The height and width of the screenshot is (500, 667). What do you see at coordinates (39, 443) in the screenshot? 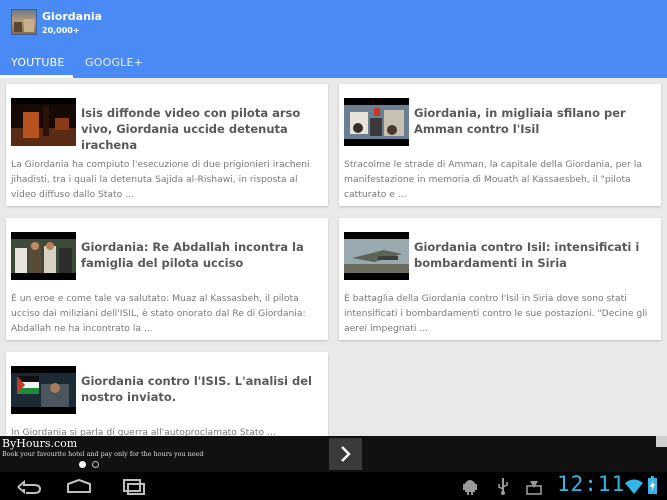
I see `ad-title: ByHours.com` at bounding box center [39, 443].